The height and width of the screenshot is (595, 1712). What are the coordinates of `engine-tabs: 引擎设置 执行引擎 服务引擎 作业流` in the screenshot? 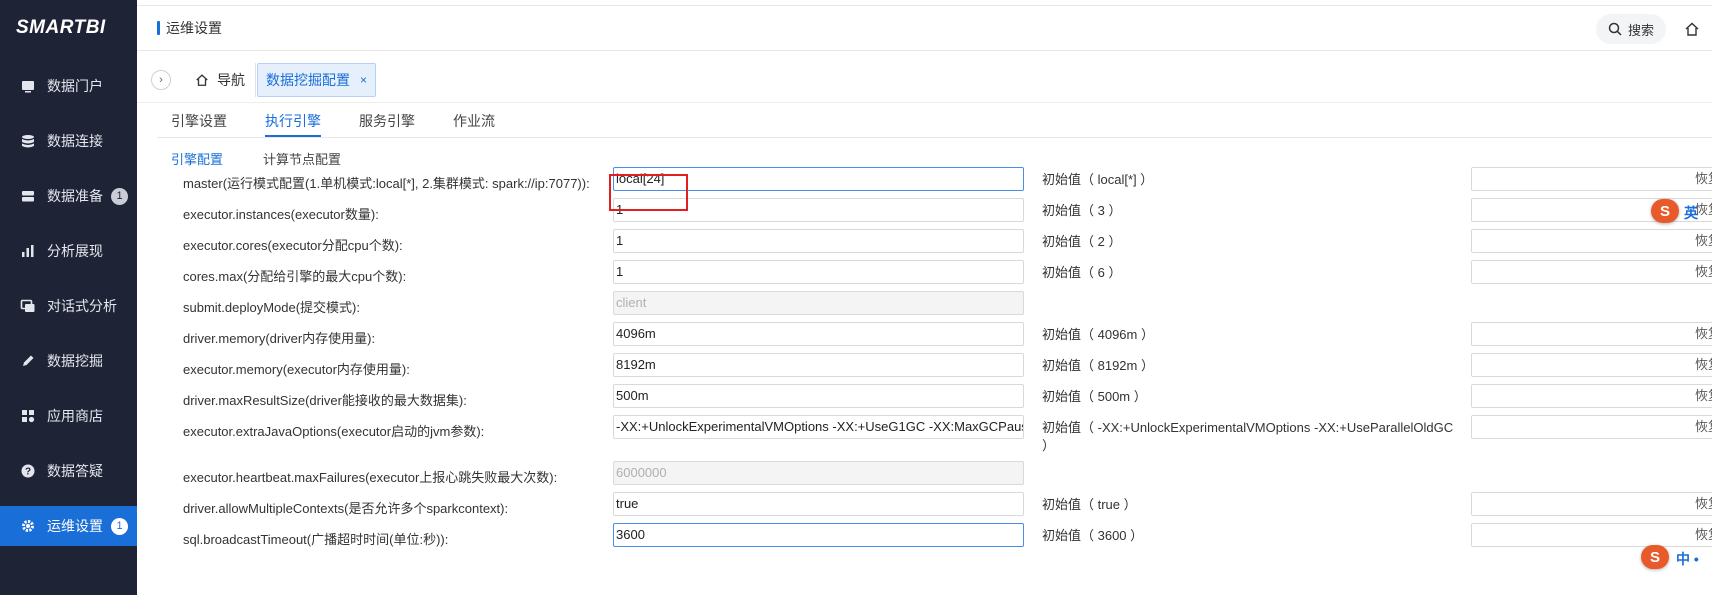 It's located at (352, 125).